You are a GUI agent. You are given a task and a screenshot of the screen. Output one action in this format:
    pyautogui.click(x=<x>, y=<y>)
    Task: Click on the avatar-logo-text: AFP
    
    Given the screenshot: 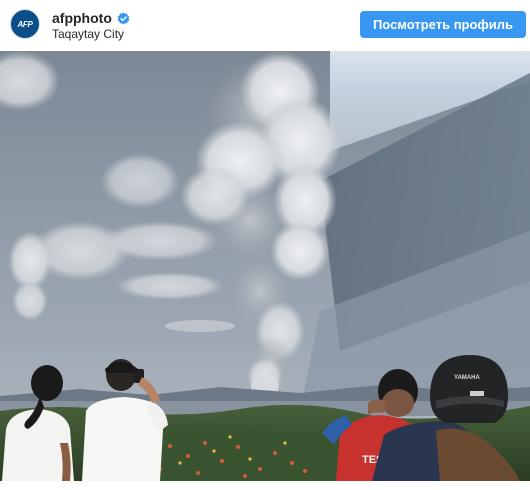 What is the action you would take?
    pyautogui.click(x=25, y=24)
    